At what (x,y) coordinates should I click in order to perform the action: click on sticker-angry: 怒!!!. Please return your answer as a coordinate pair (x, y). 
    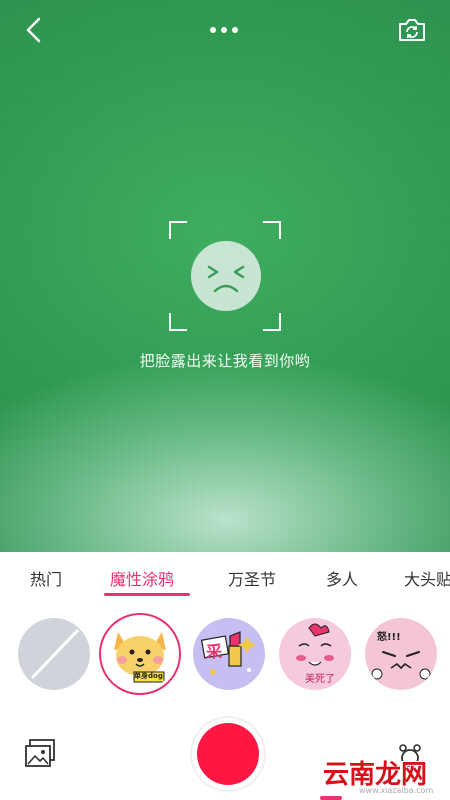
    Looking at the image, I should click on (401, 654).